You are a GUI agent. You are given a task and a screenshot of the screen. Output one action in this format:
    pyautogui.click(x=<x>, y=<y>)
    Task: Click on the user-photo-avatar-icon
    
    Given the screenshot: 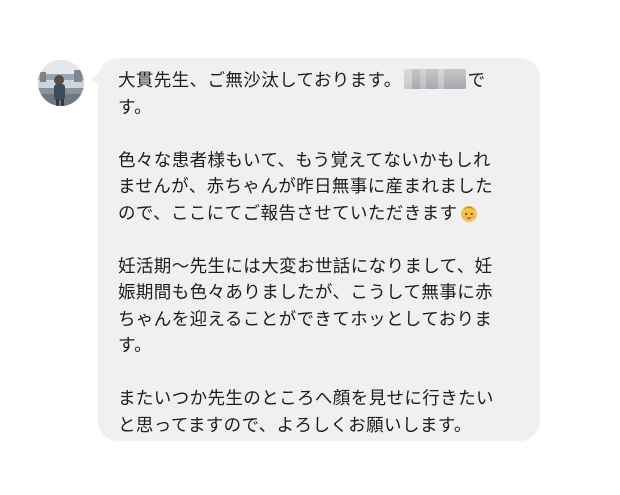 What is the action you would take?
    pyautogui.click(x=61, y=83)
    